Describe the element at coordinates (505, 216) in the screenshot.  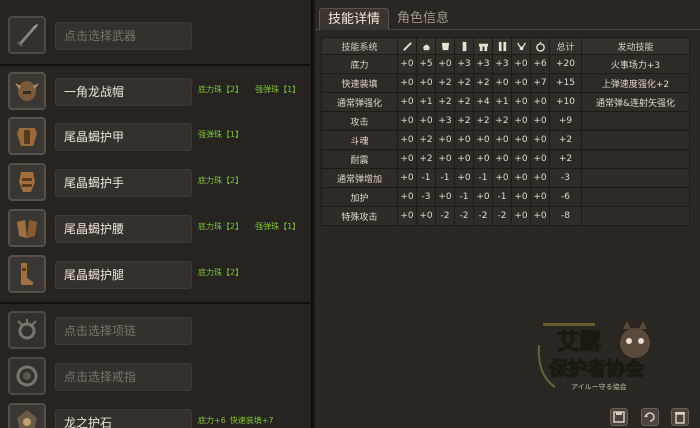
I see `table-row: 特殊攻击 +0 +0 -2 -2 -2 -2 +0 +0 -8` at that location.